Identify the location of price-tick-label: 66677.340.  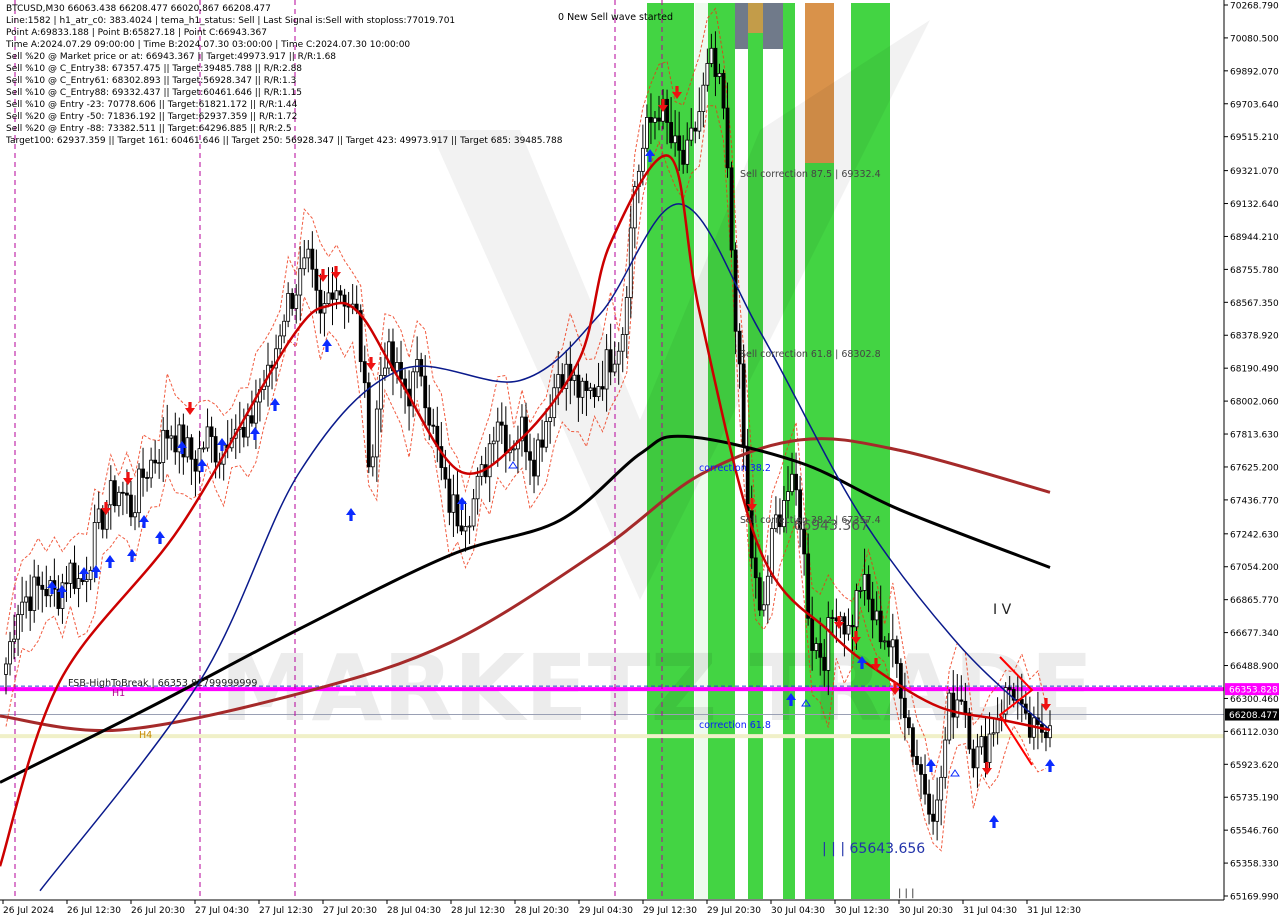
(1254, 634).